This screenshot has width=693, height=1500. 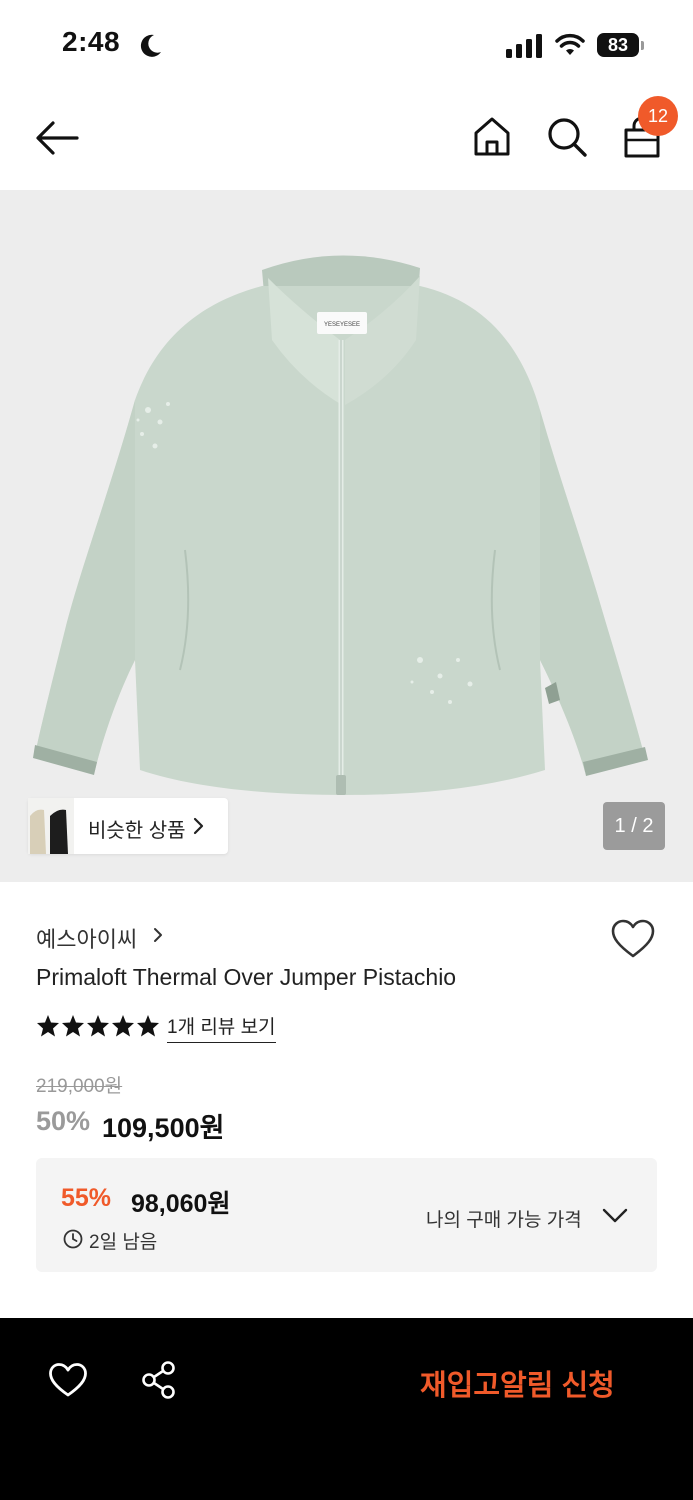 I want to click on heart-icon, so click(x=633, y=939).